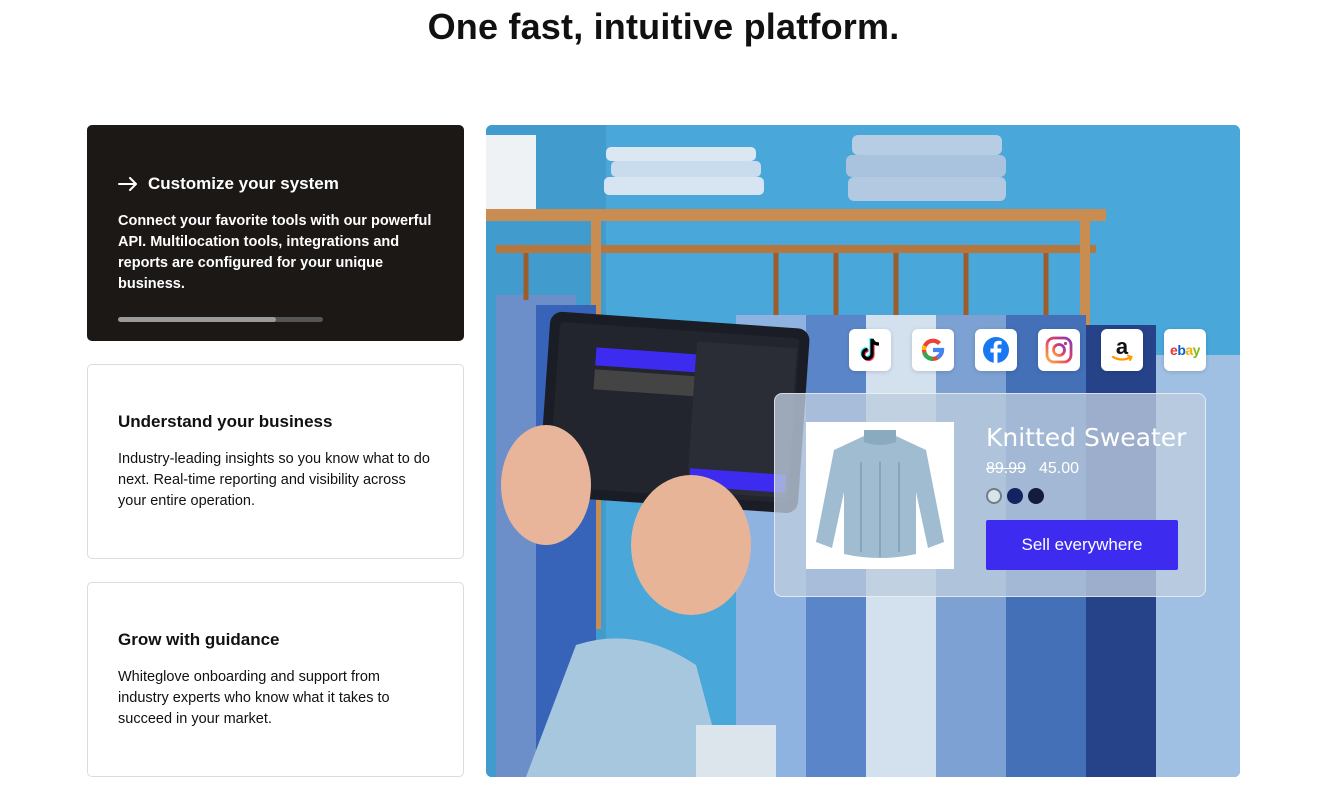  I want to click on product-name: Knitted Sweater, so click(1086, 437).